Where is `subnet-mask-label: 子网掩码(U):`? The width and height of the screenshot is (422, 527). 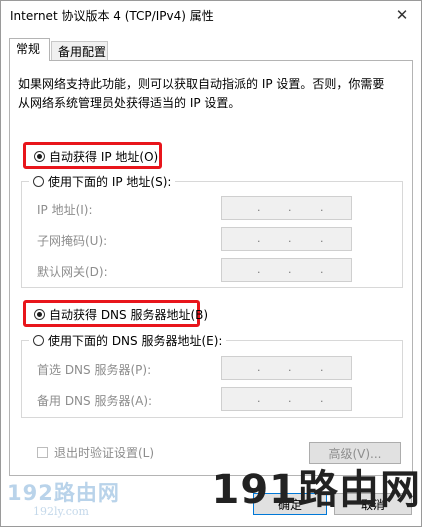 subnet-mask-label: 子网掩码(U): is located at coordinates (72, 241).